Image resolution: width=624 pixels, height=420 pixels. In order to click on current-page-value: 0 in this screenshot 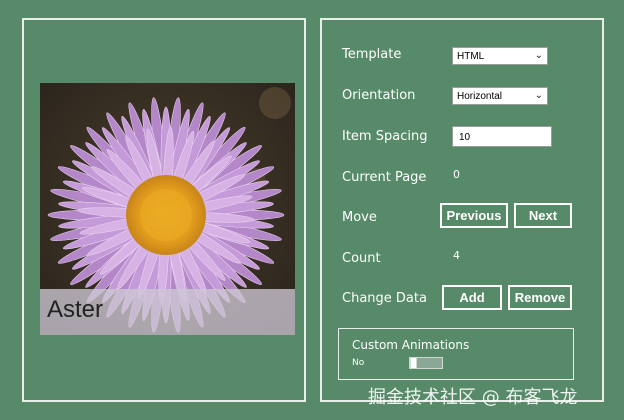, I will do `click(456, 174)`.